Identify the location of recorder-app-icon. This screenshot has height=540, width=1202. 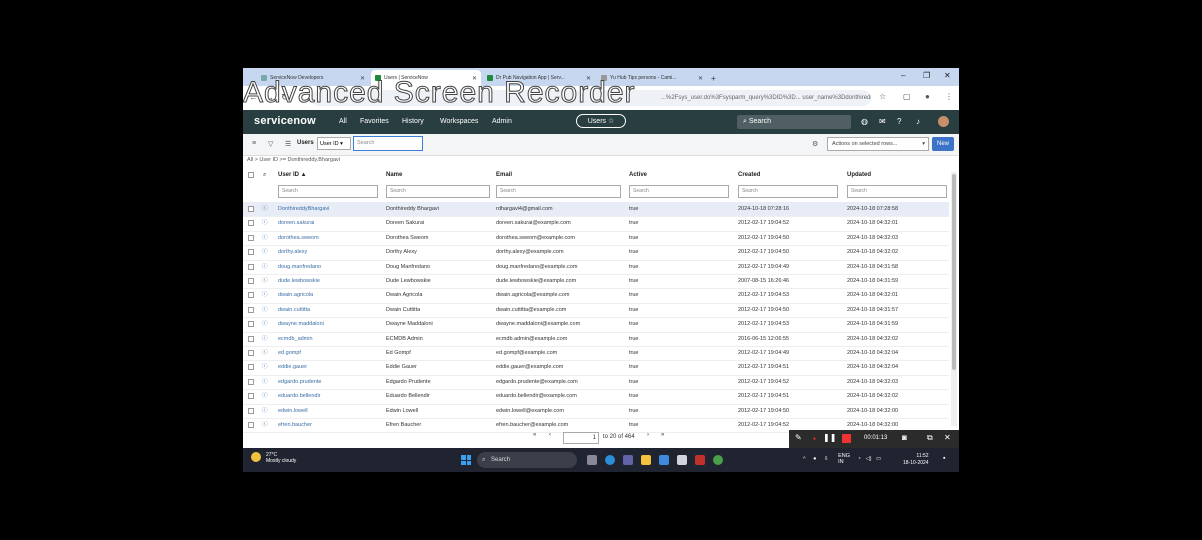
(700, 460).